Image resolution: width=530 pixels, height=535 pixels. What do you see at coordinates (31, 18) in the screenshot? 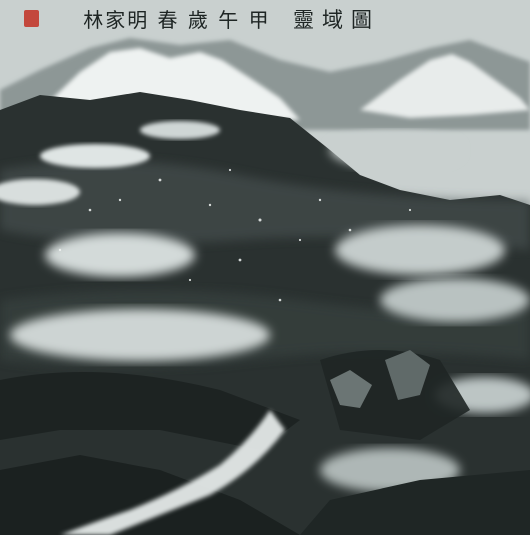
I see `red-seal-stamp` at bounding box center [31, 18].